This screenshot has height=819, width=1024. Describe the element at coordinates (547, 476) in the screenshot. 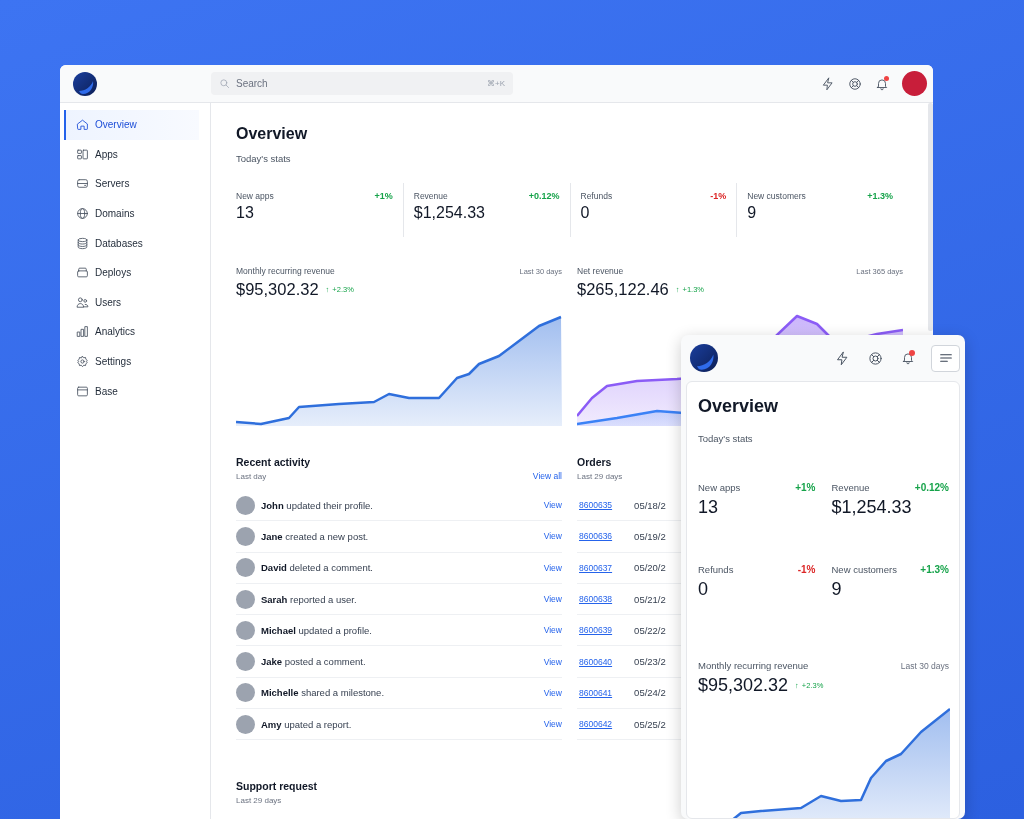

I see `view-all-link: View all` at that location.